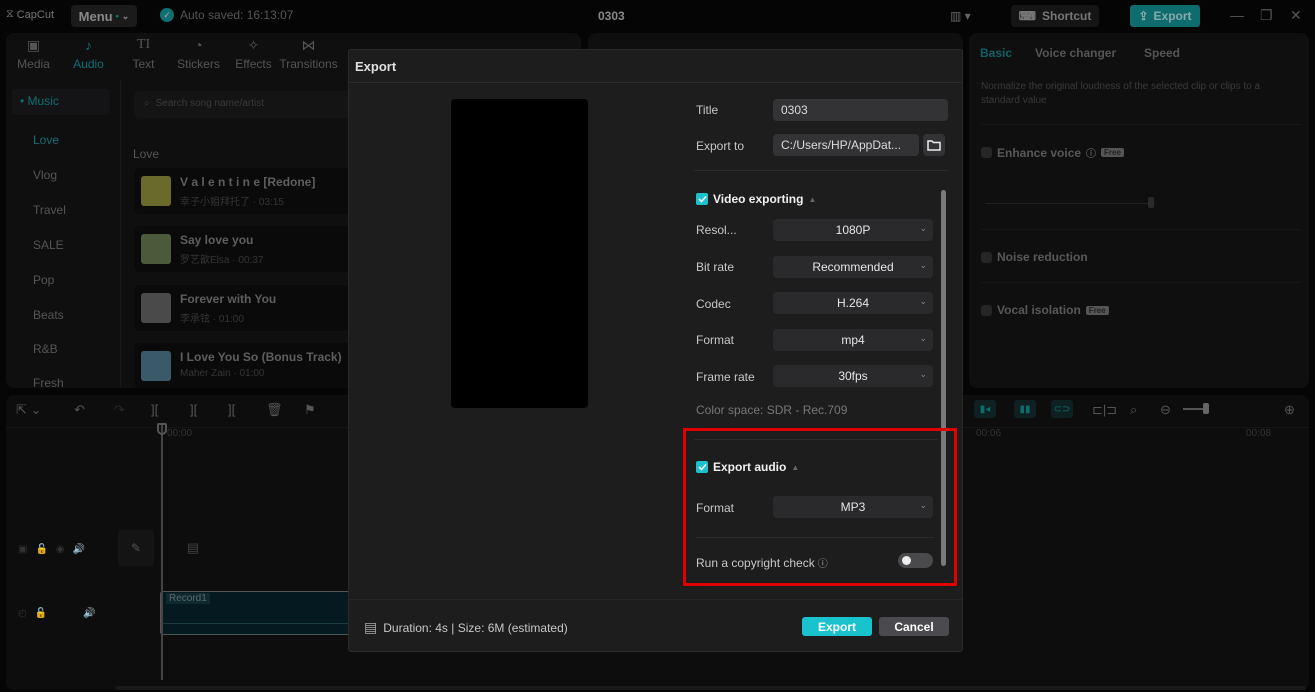 The width and height of the screenshot is (1315, 692). What do you see at coordinates (217, 240) in the screenshot?
I see `song-title: Say love you` at bounding box center [217, 240].